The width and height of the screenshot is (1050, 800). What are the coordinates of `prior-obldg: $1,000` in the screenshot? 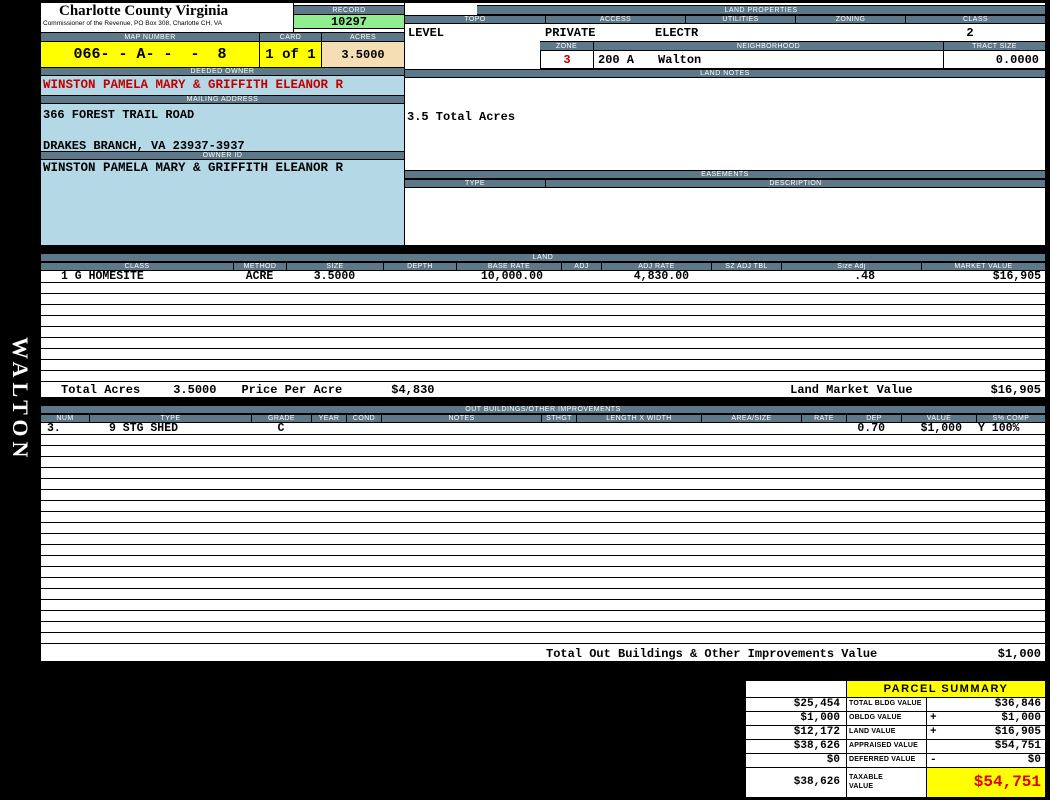 It's located at (820, 718).